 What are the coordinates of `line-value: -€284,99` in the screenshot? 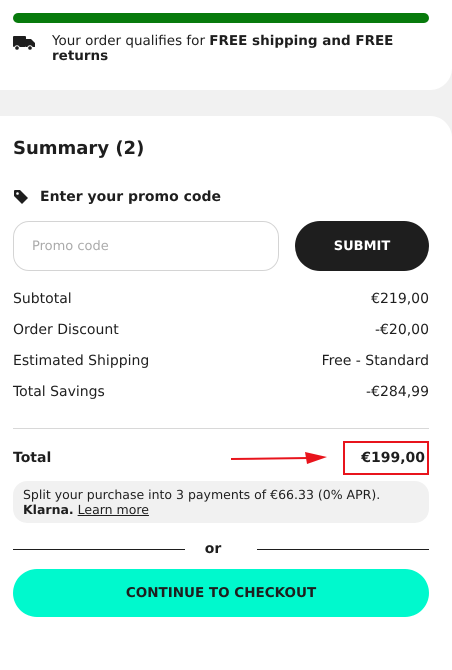 It's located at (397, 392).